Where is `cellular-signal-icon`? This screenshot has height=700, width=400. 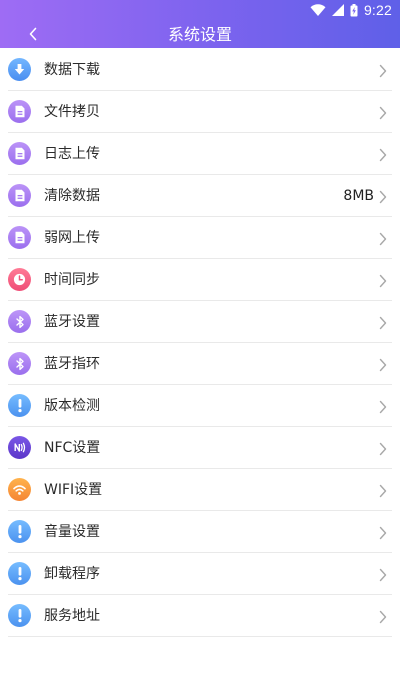
cellular-signal-icon is located at coordinates (337, 10).